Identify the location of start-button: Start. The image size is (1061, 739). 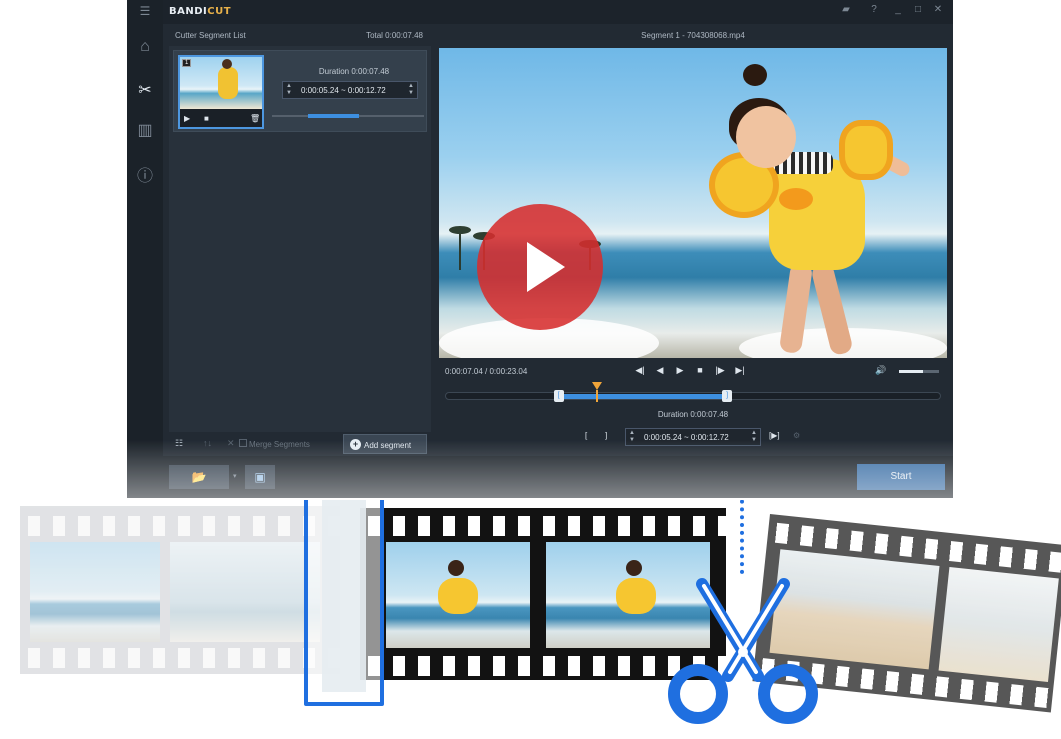
(901, 477).